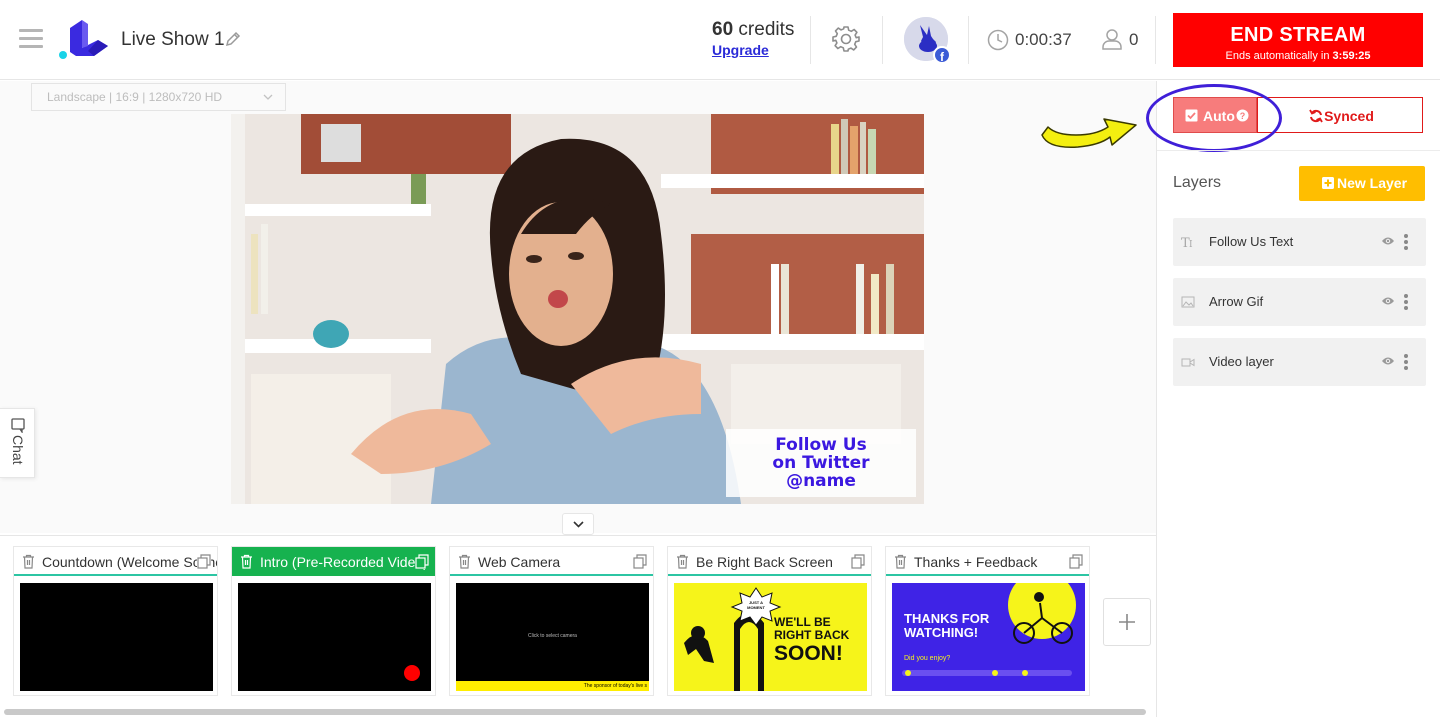  I want to click on scene-name: Thanks + Feedback, so click(976, 562).